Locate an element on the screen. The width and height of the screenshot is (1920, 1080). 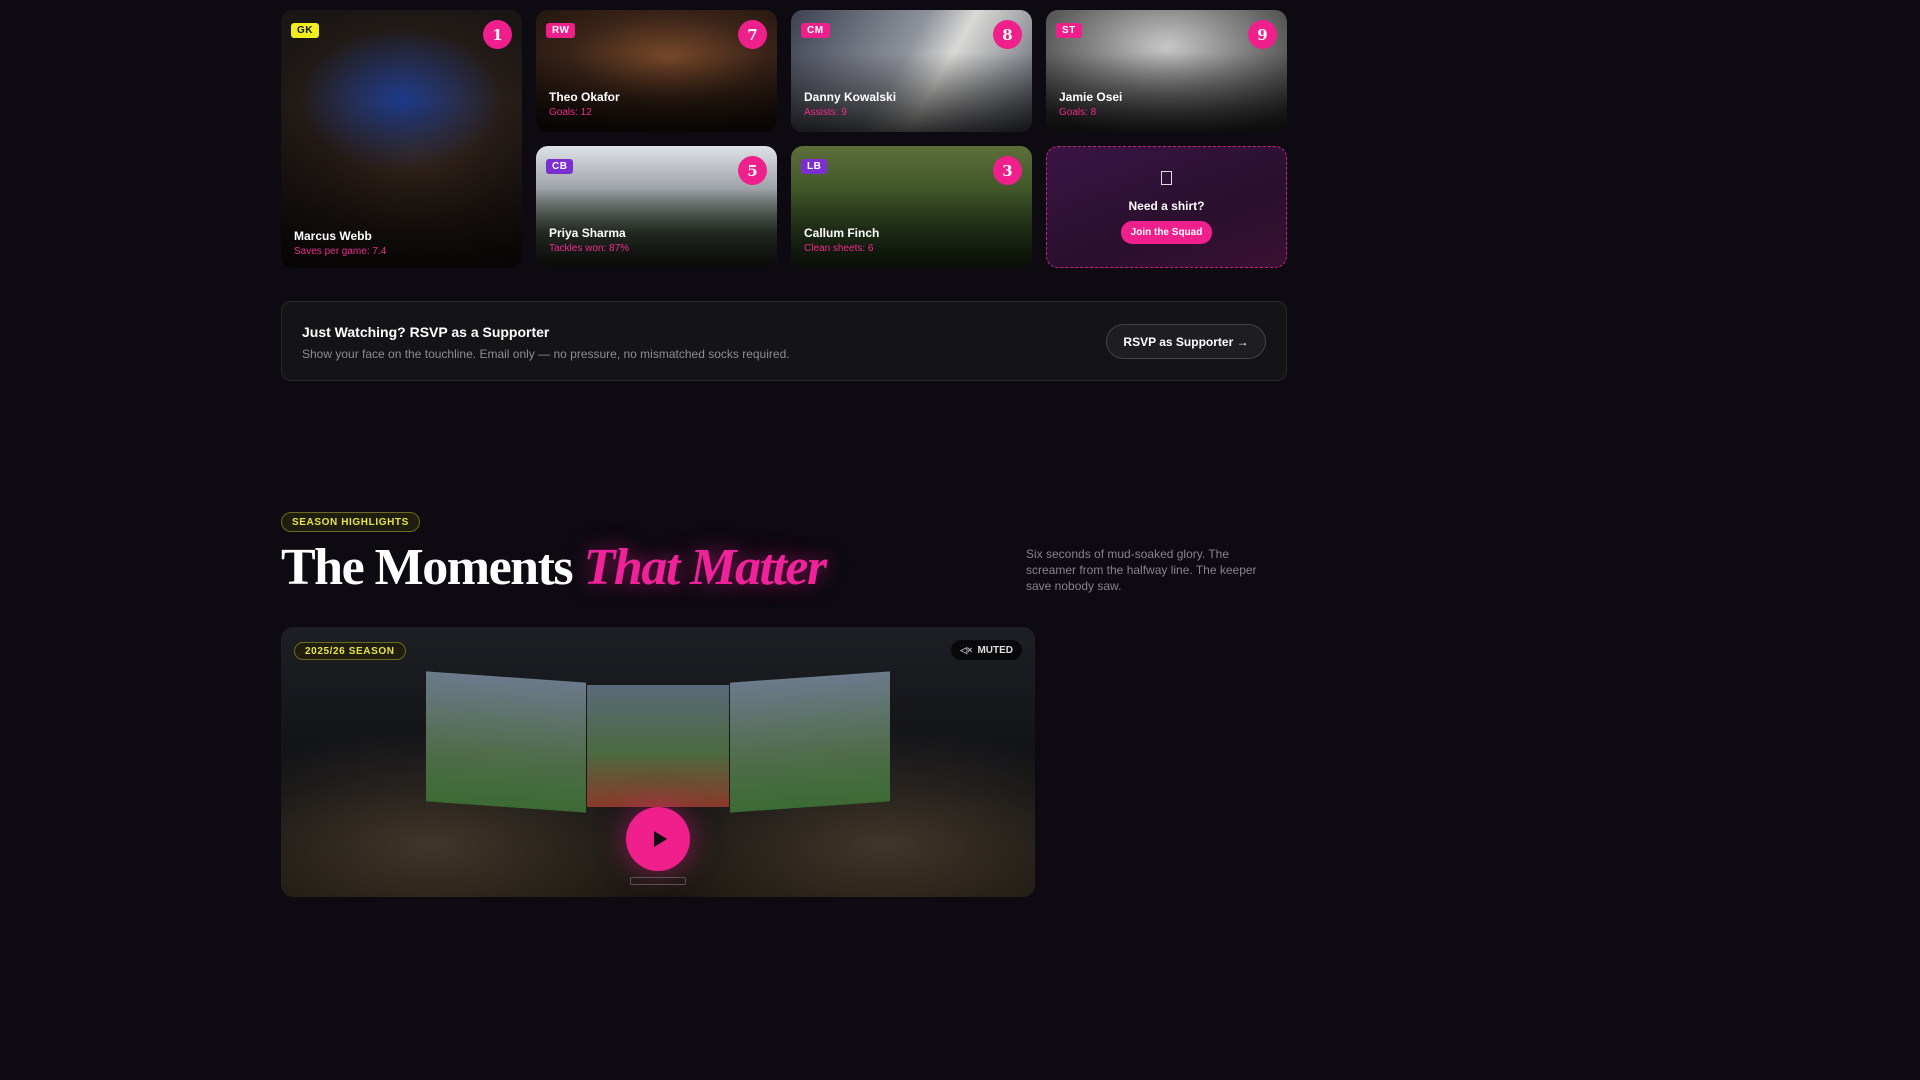
rsvp-title: Just Watching? RSVP as a Supporter is located at coordinates (426, 332).